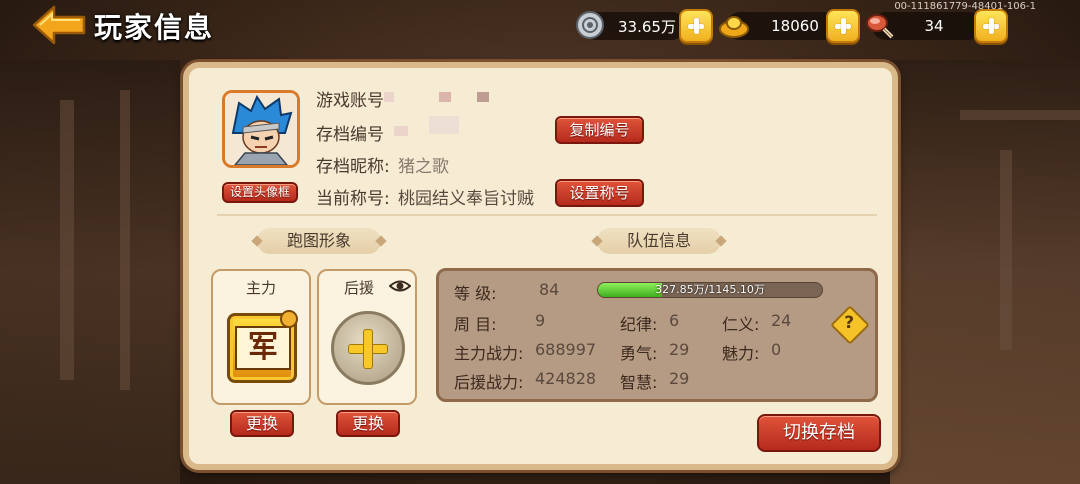 The width and height of the screenshot is (1080, 484). Describe the element at coordinates (639, 353) in the screenshot. I see `courage-label: 勇气:` at that location.